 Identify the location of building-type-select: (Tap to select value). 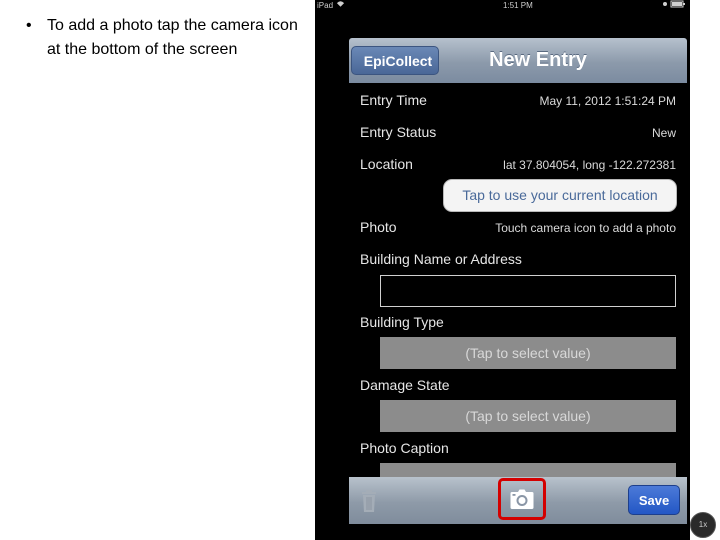
(528, 353).